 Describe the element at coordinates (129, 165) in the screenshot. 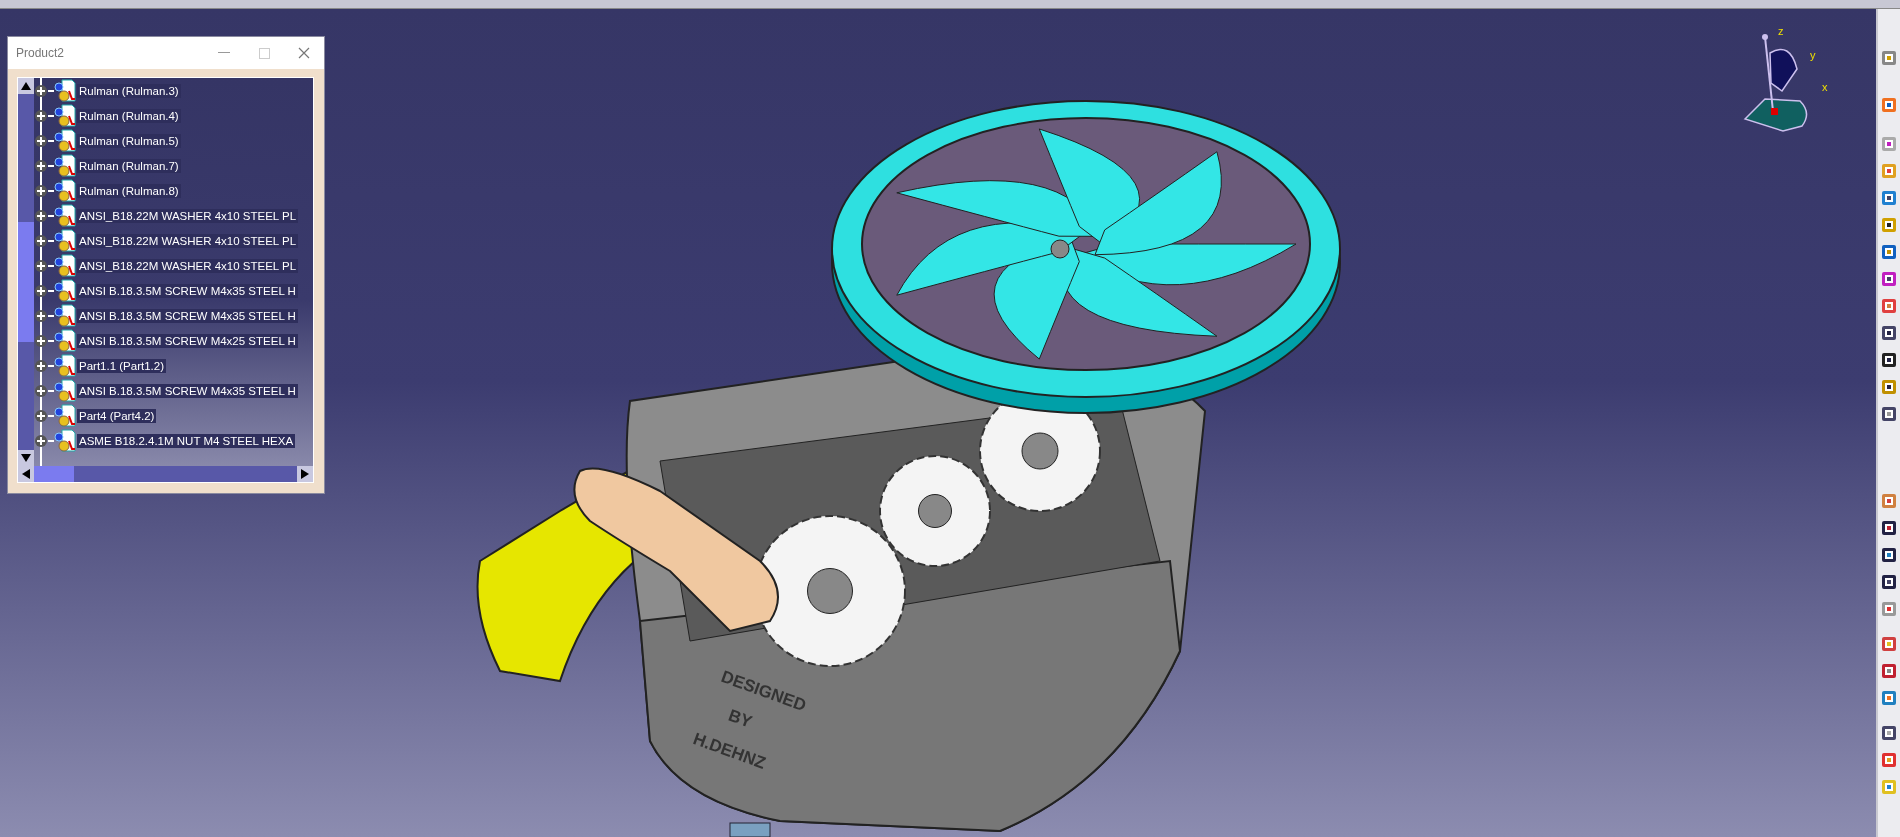

I see `tree-item: Rulman (Rulman.7)` at that location.